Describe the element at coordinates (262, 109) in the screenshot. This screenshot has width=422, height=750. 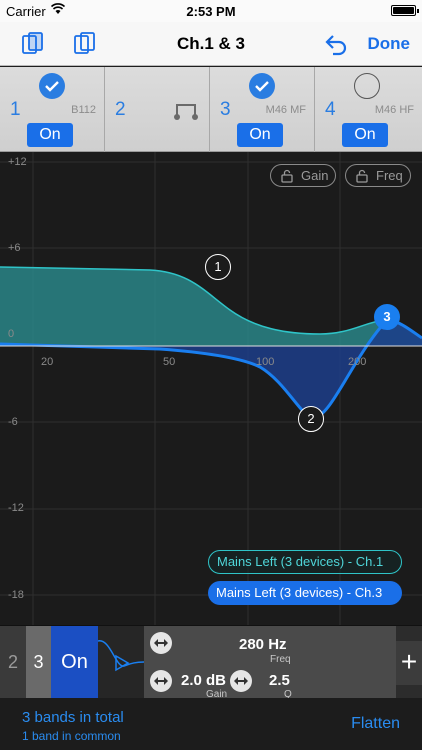
I see `channel-3: 3 M46 MF On` at that location.